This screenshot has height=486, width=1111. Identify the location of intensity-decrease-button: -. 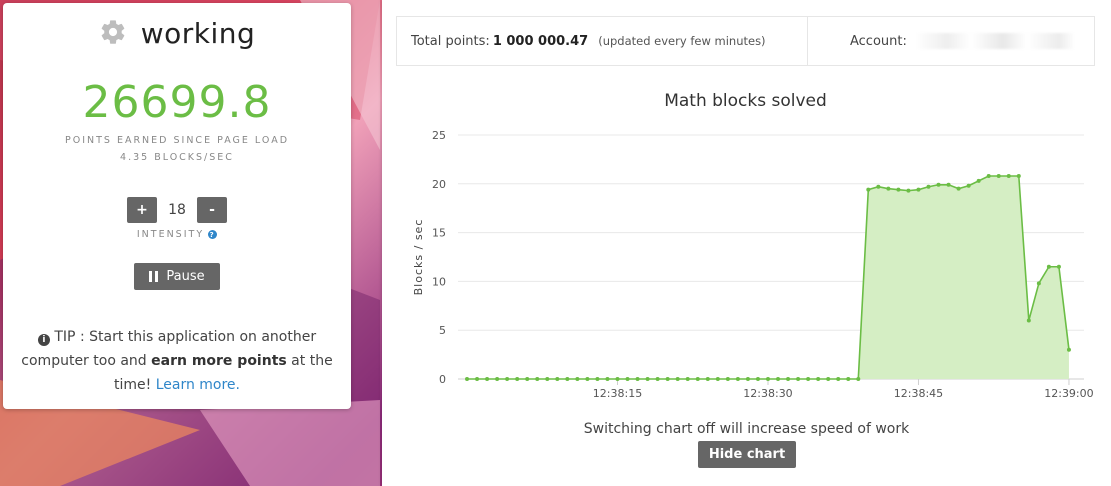
(212, 210).